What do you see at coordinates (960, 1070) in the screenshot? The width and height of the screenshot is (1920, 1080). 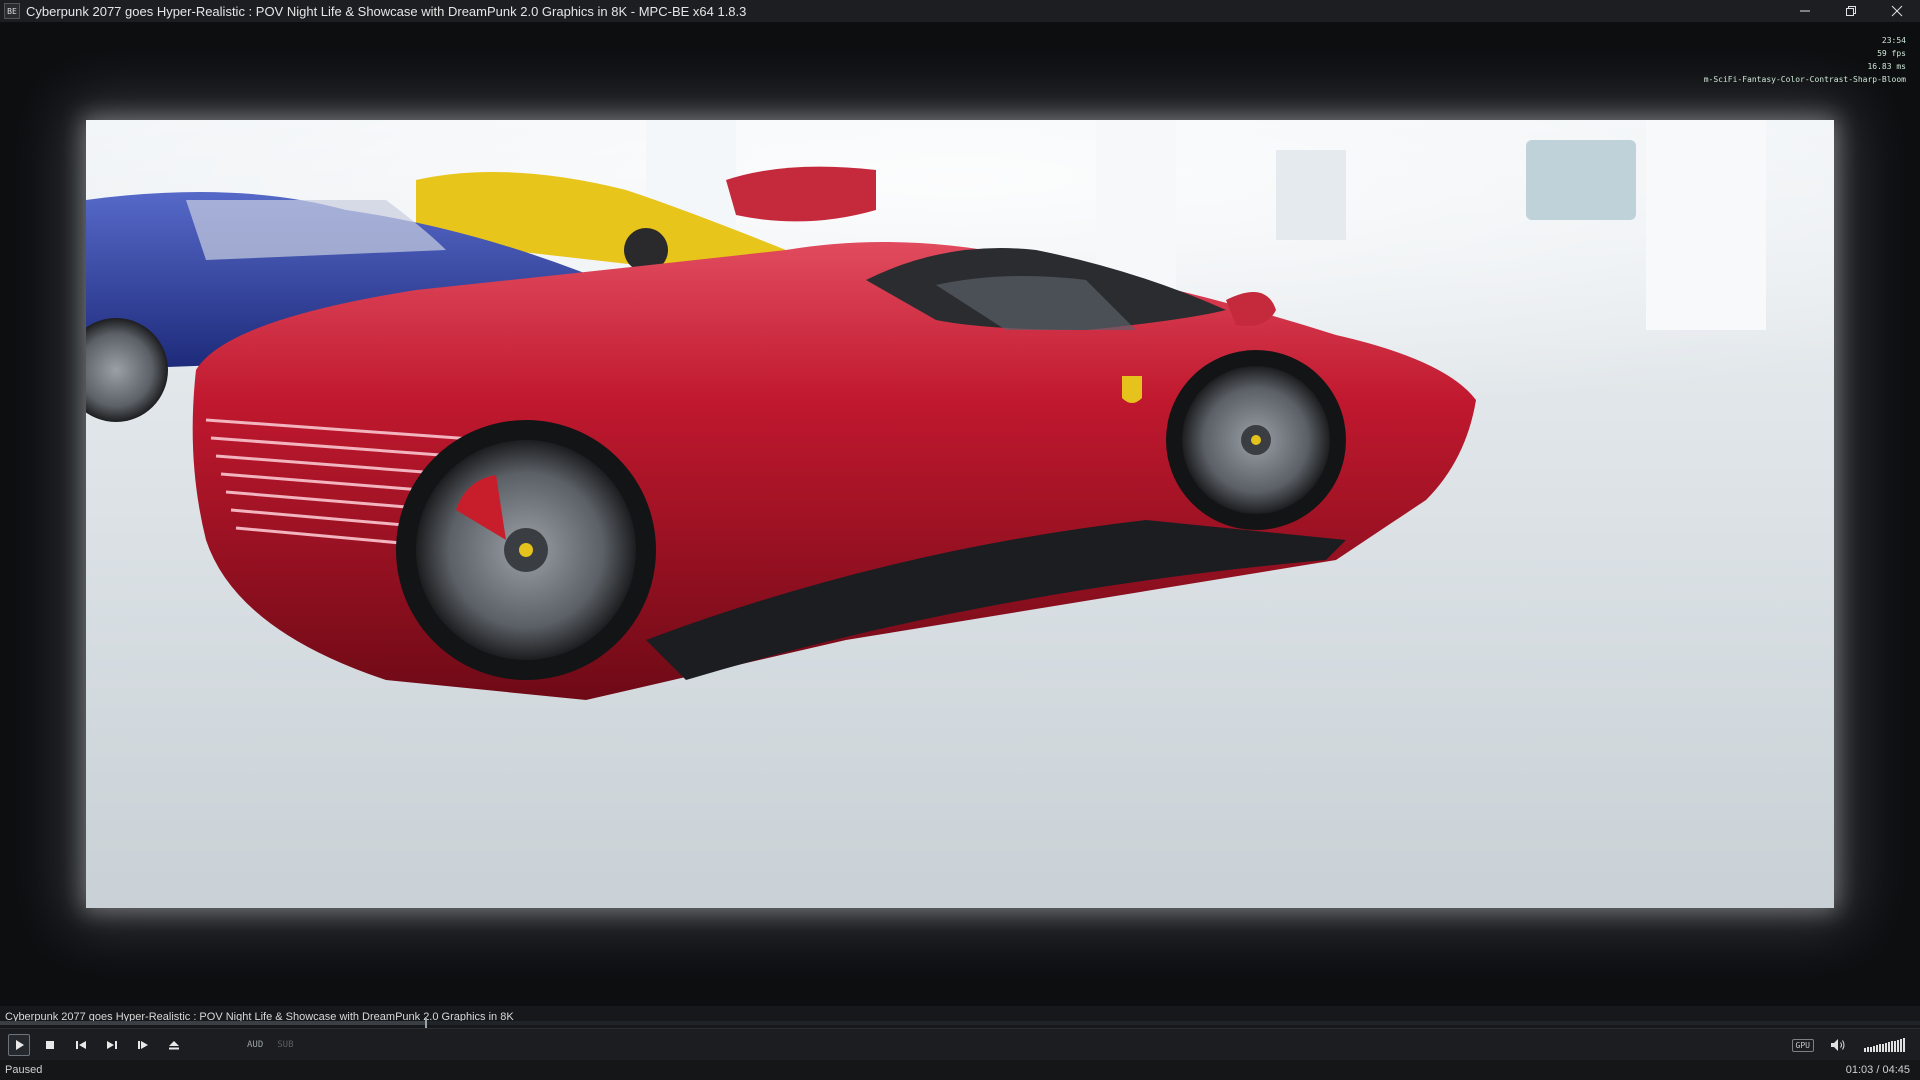 I see `status-bar: Paused 01:03 / 04:45` at bounding box center [960, 1070].